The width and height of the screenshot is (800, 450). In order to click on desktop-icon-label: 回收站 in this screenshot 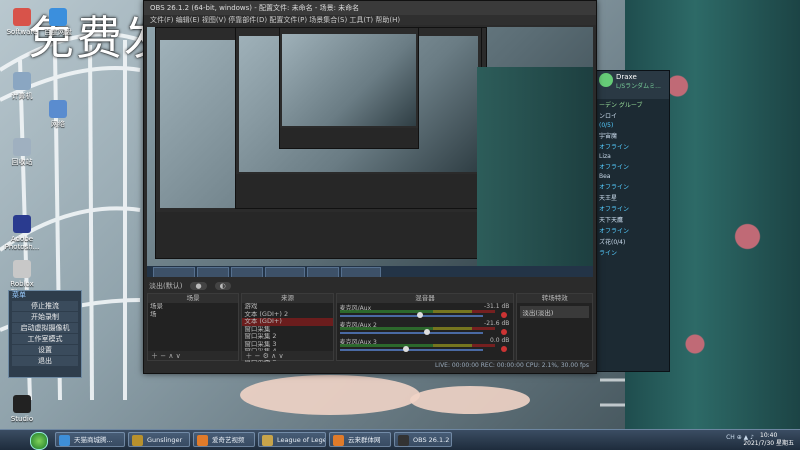, I will do `click(22, 162)`.